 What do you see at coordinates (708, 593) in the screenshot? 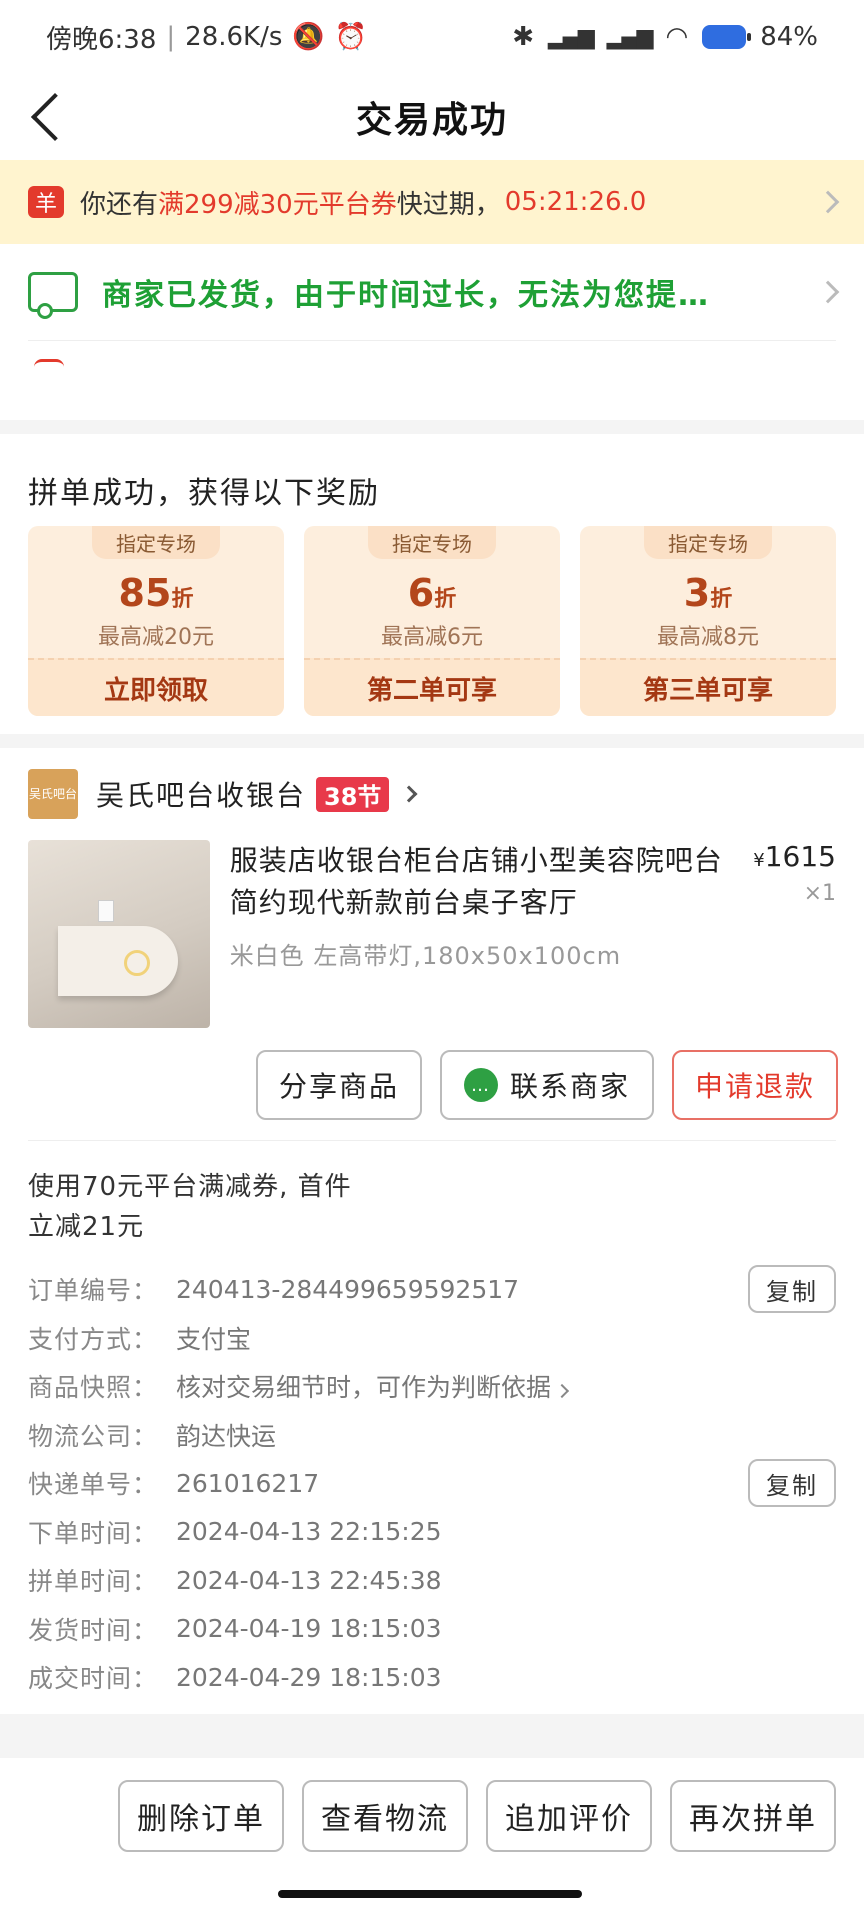
I see `reward-discount: 3折` at bounding box center [708, 593].